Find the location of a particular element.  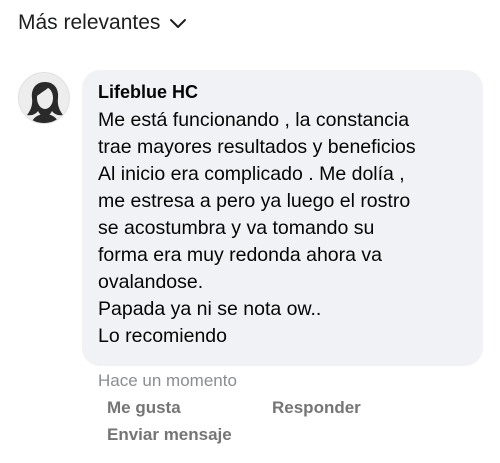

avatar is located at coordinates (44, 98).